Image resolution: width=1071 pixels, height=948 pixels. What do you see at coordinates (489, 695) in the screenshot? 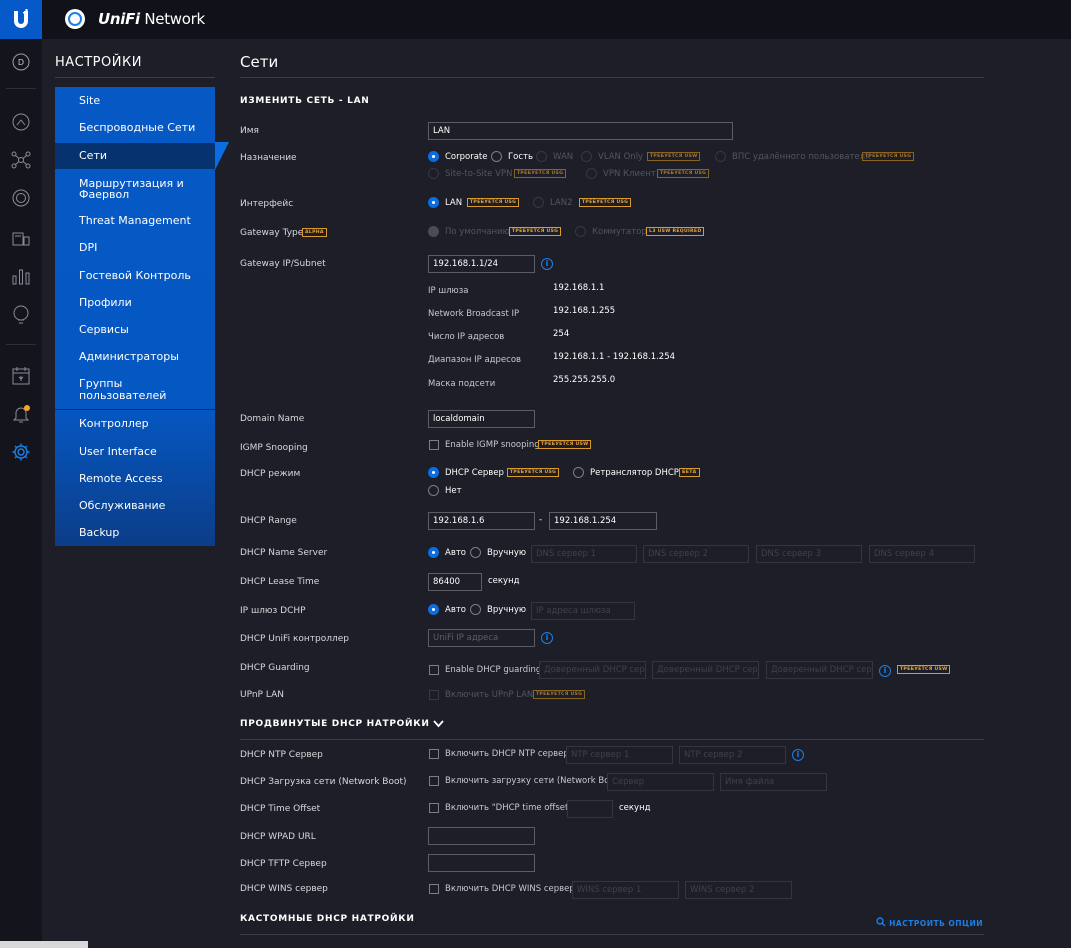
I see `upnp-text: Включить UPnP LAN` at bounding box center [489, 695].